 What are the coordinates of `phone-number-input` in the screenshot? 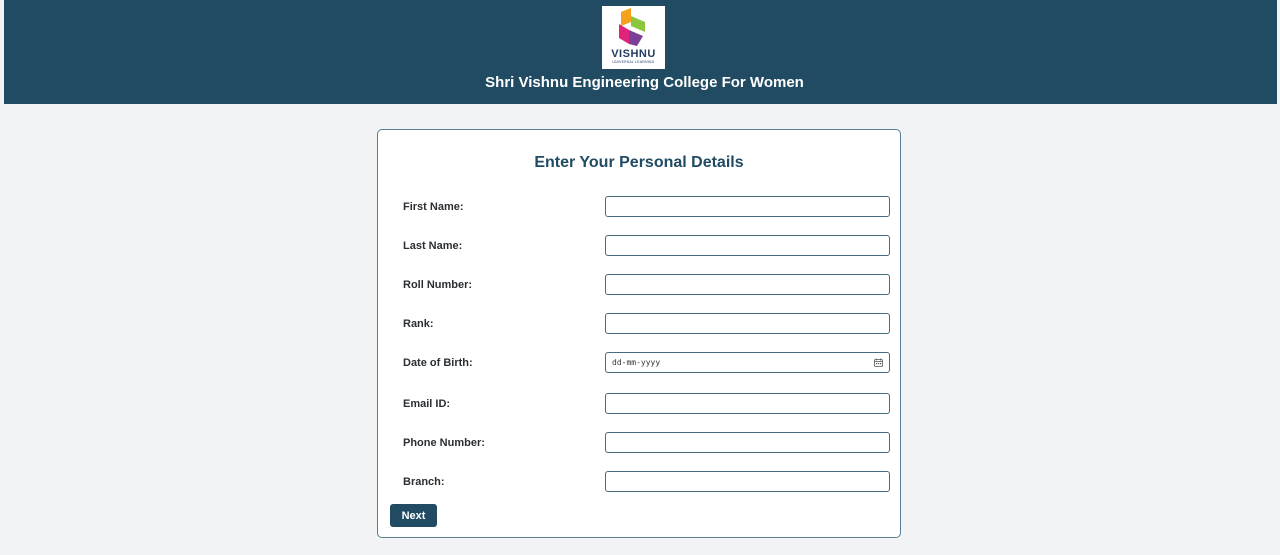 It's located at (747, 442).